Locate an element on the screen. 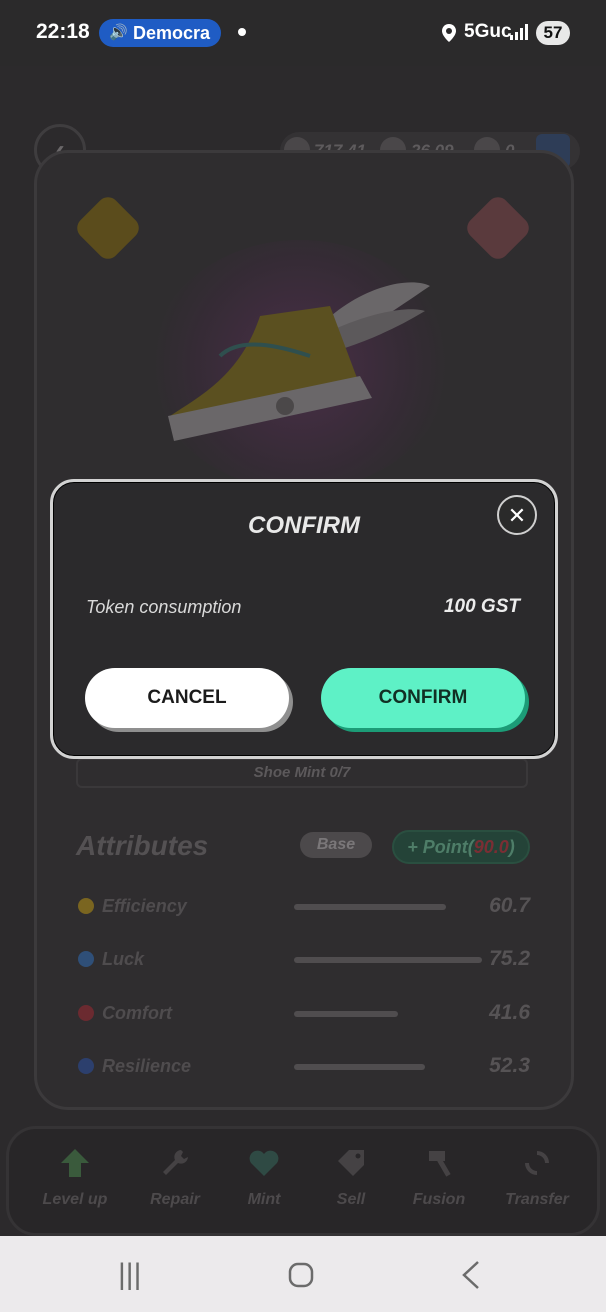 The image size is (606, 1312). nav-label: Sell is located at coordinates (351, 1199).